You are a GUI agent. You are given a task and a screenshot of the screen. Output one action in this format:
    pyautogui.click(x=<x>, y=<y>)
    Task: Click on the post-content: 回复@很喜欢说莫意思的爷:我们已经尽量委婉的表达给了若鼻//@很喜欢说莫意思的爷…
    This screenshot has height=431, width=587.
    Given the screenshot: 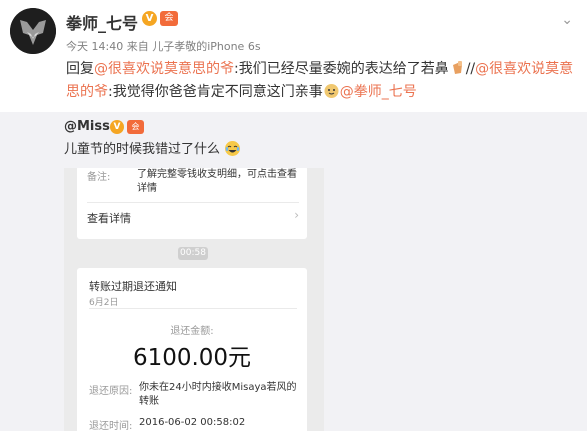 What is the action you would take?
    pyautogui.click(x=323, y=81)
    